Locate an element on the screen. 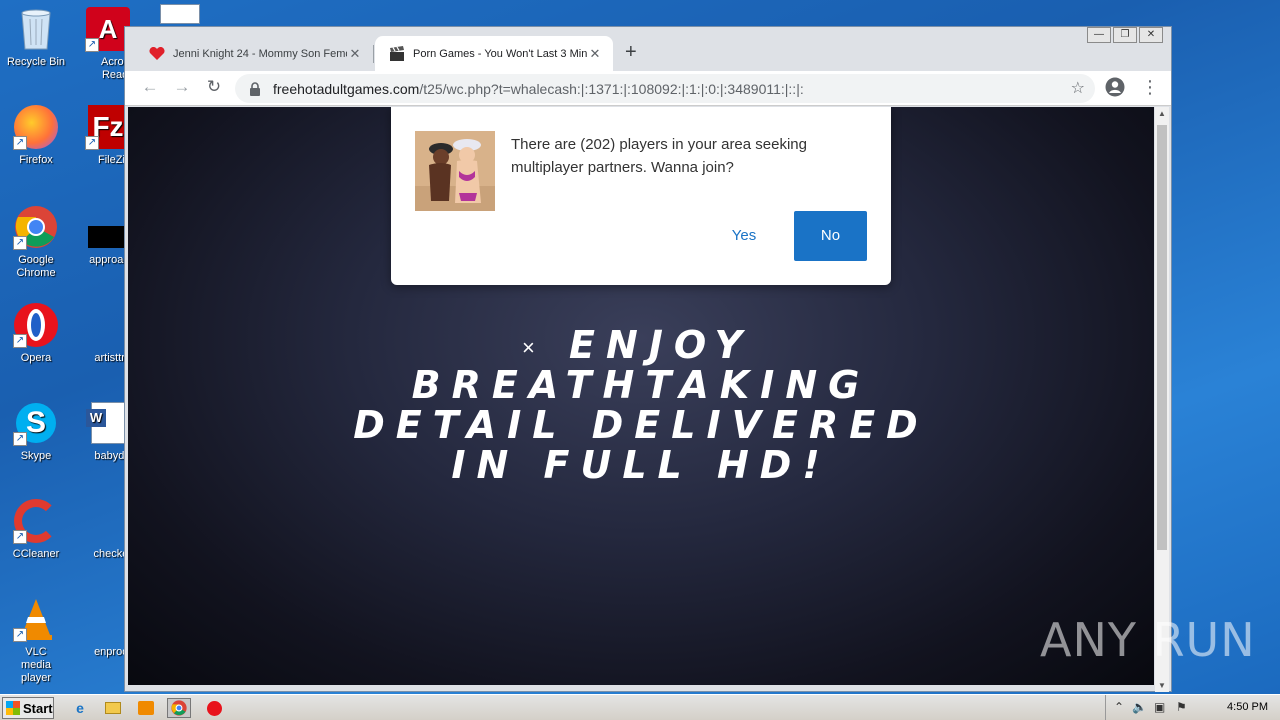 This screenshot has width=1280, height=720. window-controls: — ❐ ✕ is located at coordinates (1124, 35).